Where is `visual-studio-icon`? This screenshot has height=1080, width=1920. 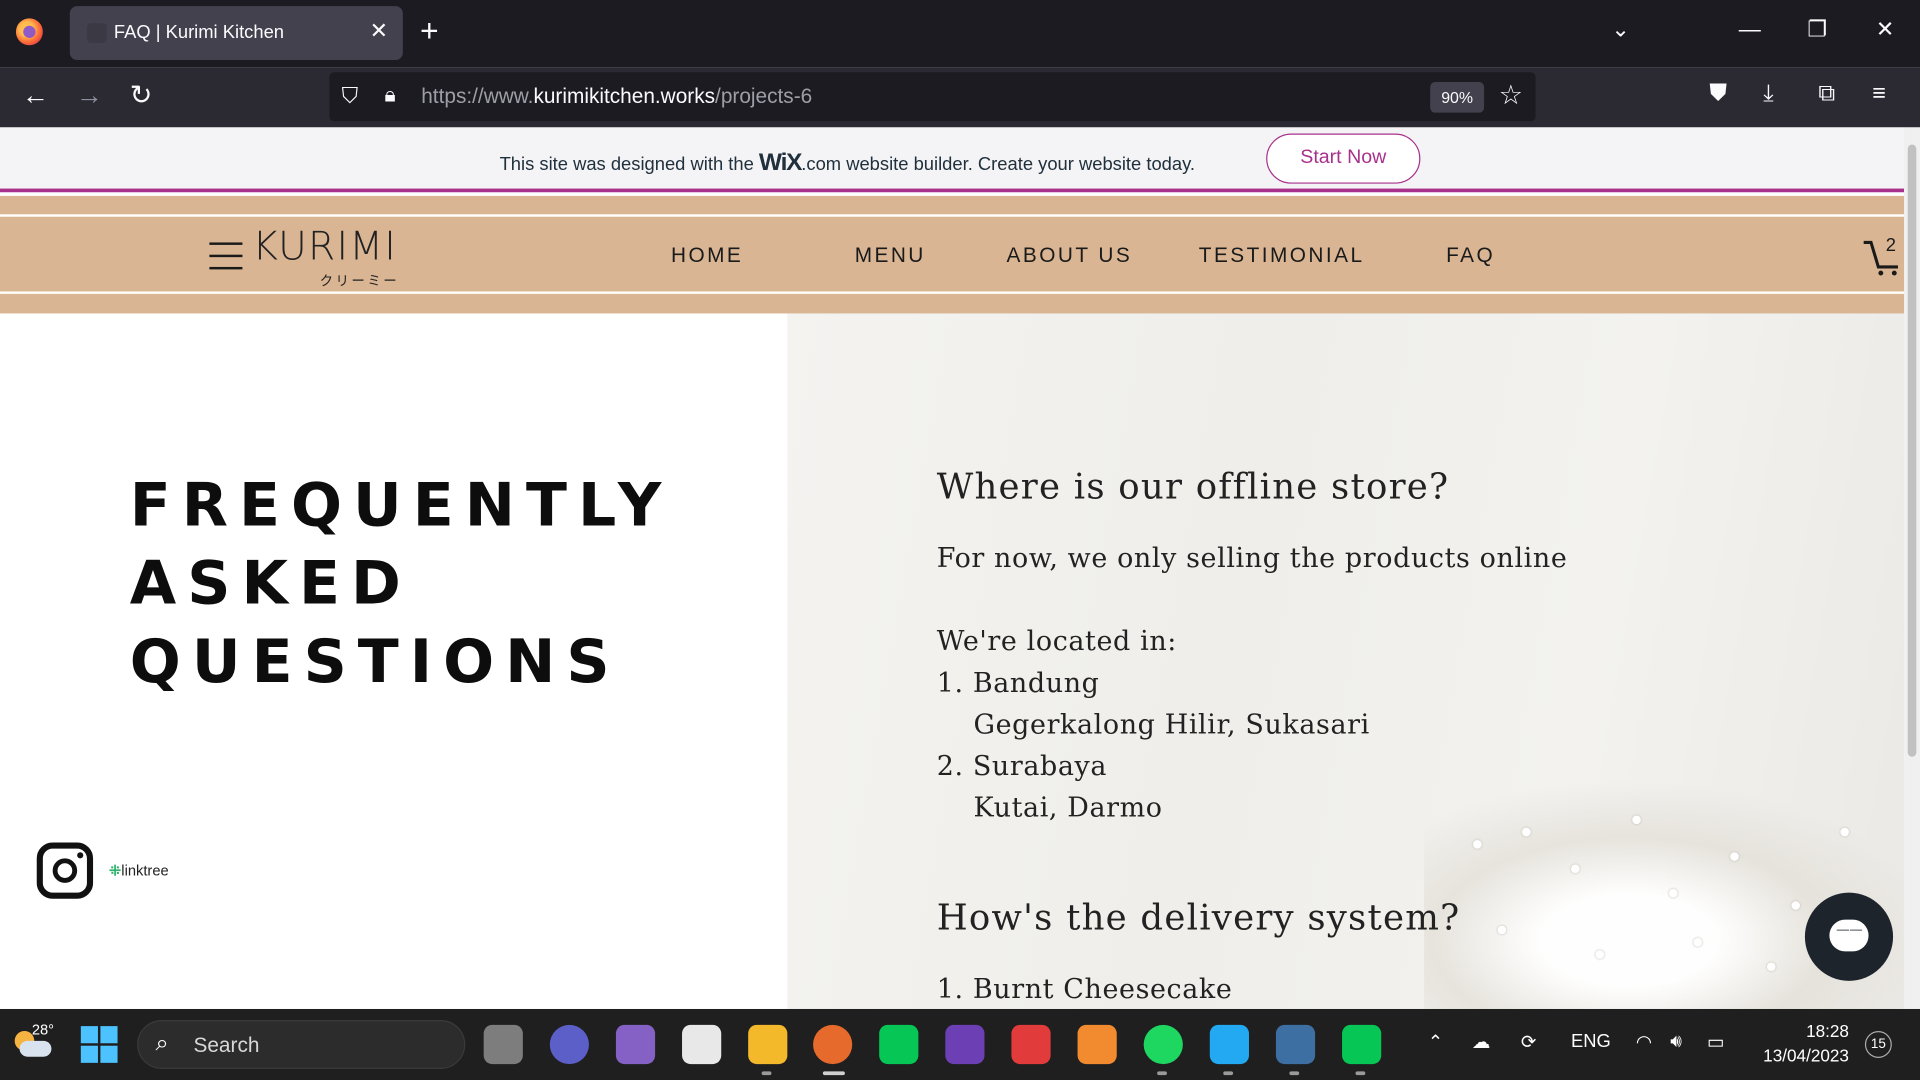 visual-studio-icon is located at coordinates (635, 1044).